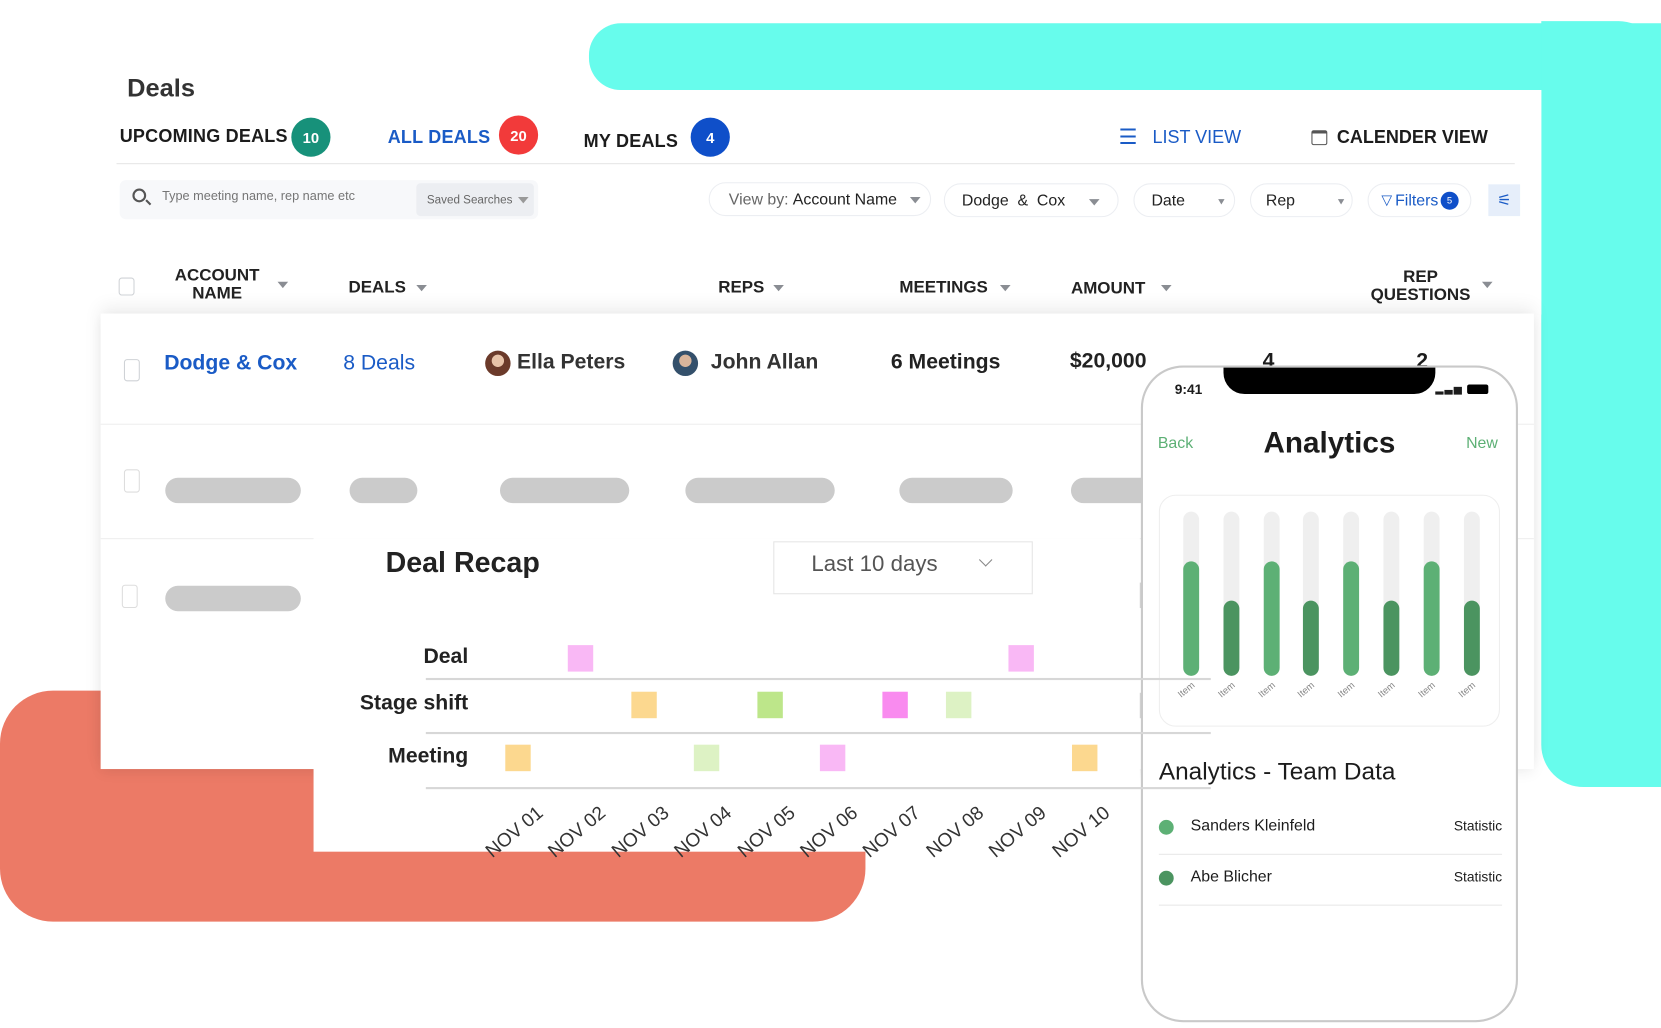 Image resolution: width=1661 pixels, height=1028 pixels. I want to click on tab-my-deals: MY DEALS, so click(631, 141).